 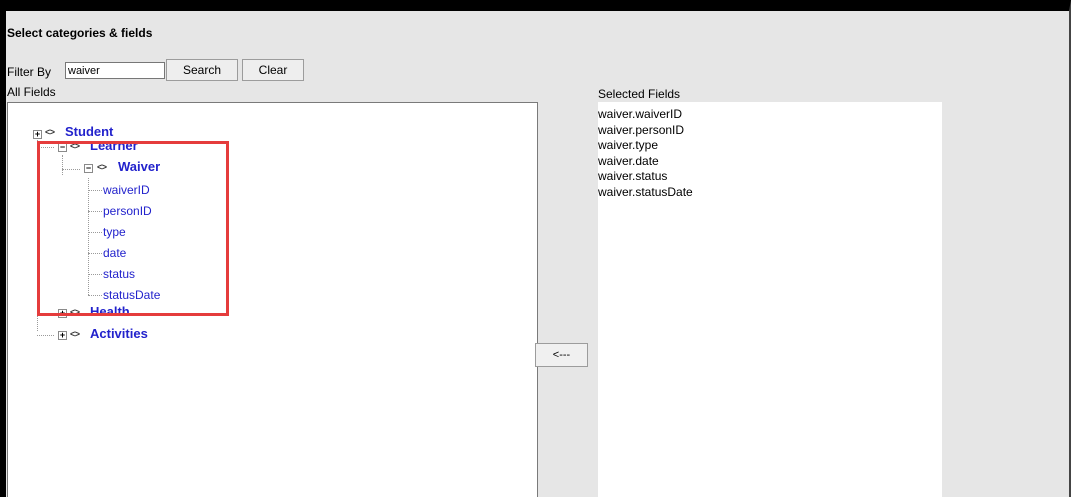 I want to click on clear-button: Clear, so click(x=273, y=70).